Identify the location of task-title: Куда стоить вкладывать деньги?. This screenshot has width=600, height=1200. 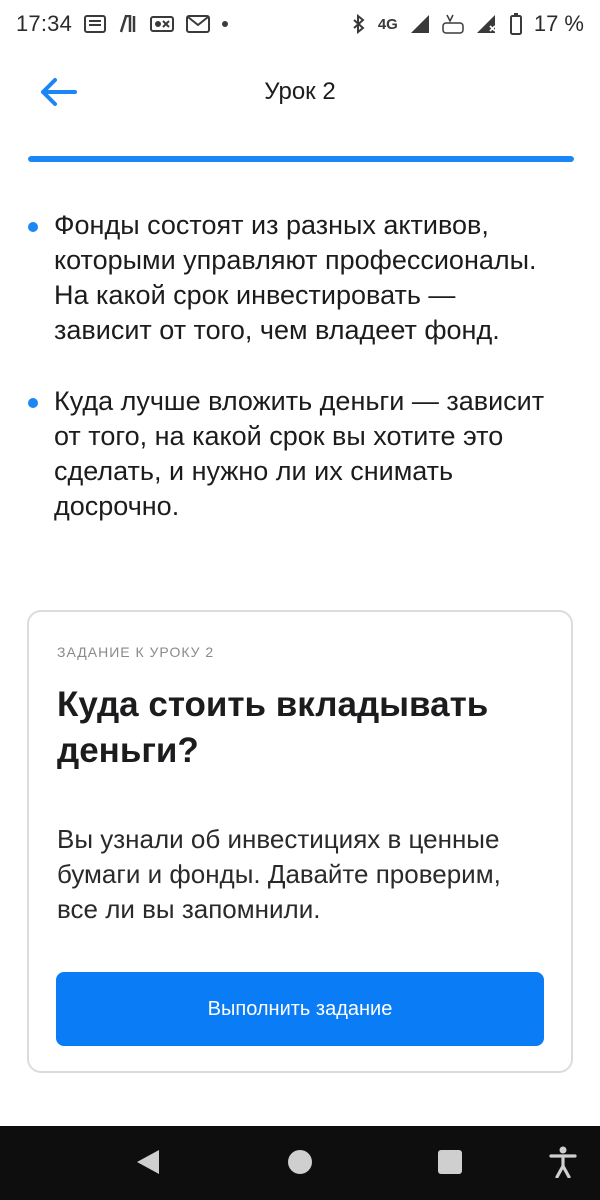
(273, 727).